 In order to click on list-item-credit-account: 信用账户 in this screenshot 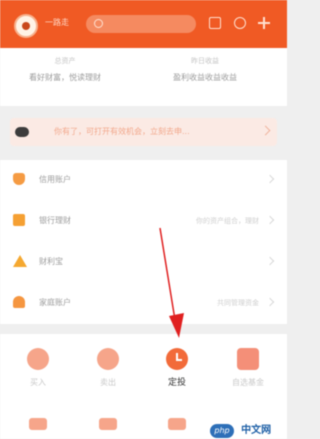, I will do `click(143, 180)`.